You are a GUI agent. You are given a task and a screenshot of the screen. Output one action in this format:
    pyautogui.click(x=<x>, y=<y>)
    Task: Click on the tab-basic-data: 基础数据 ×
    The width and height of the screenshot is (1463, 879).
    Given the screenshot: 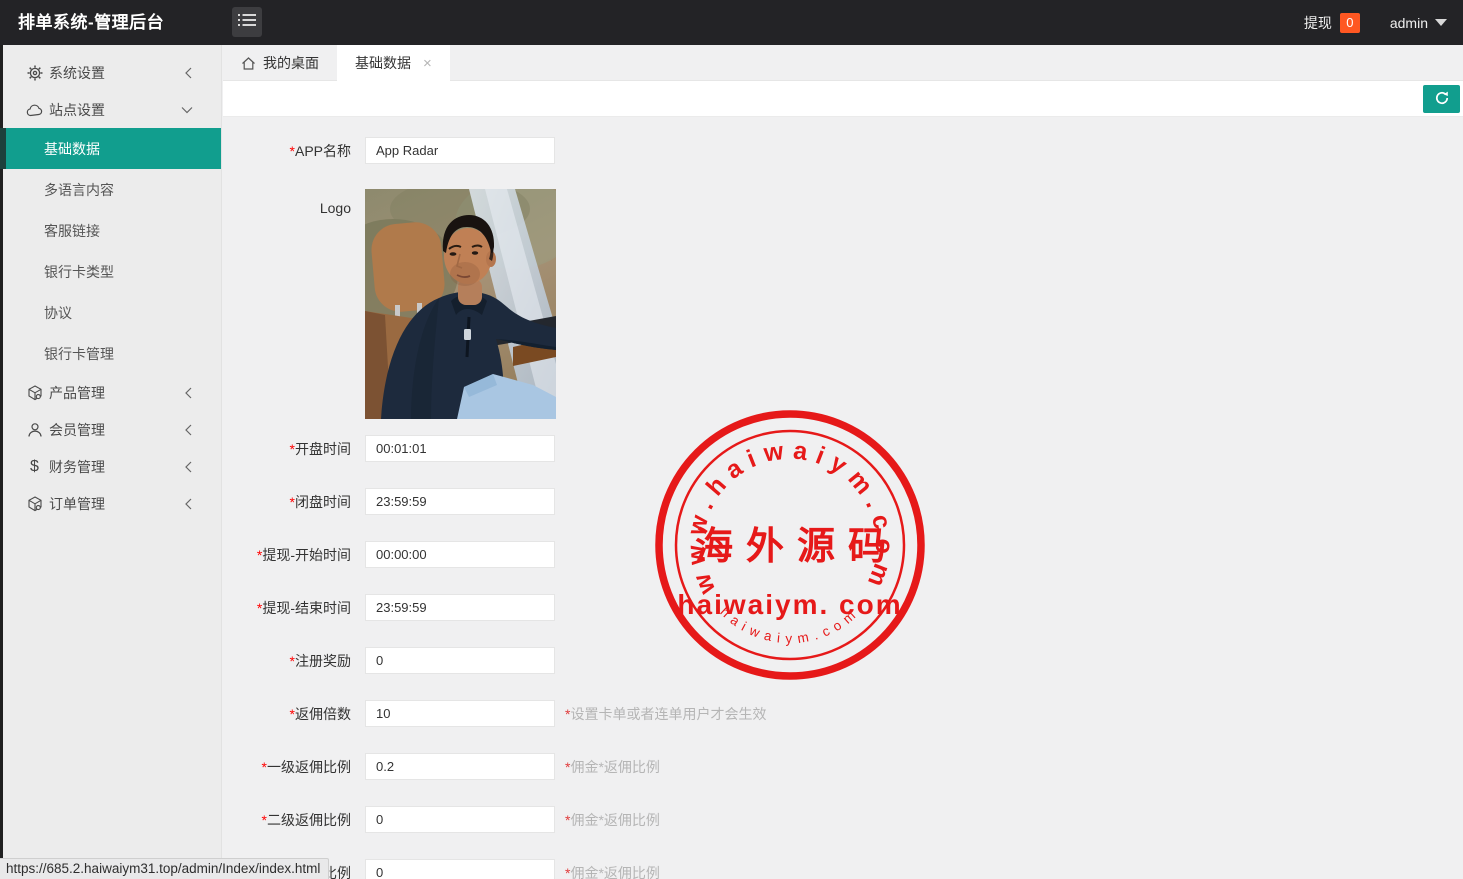 What is the action you would take?
    pyautogui.click(x=393, y=63)
    